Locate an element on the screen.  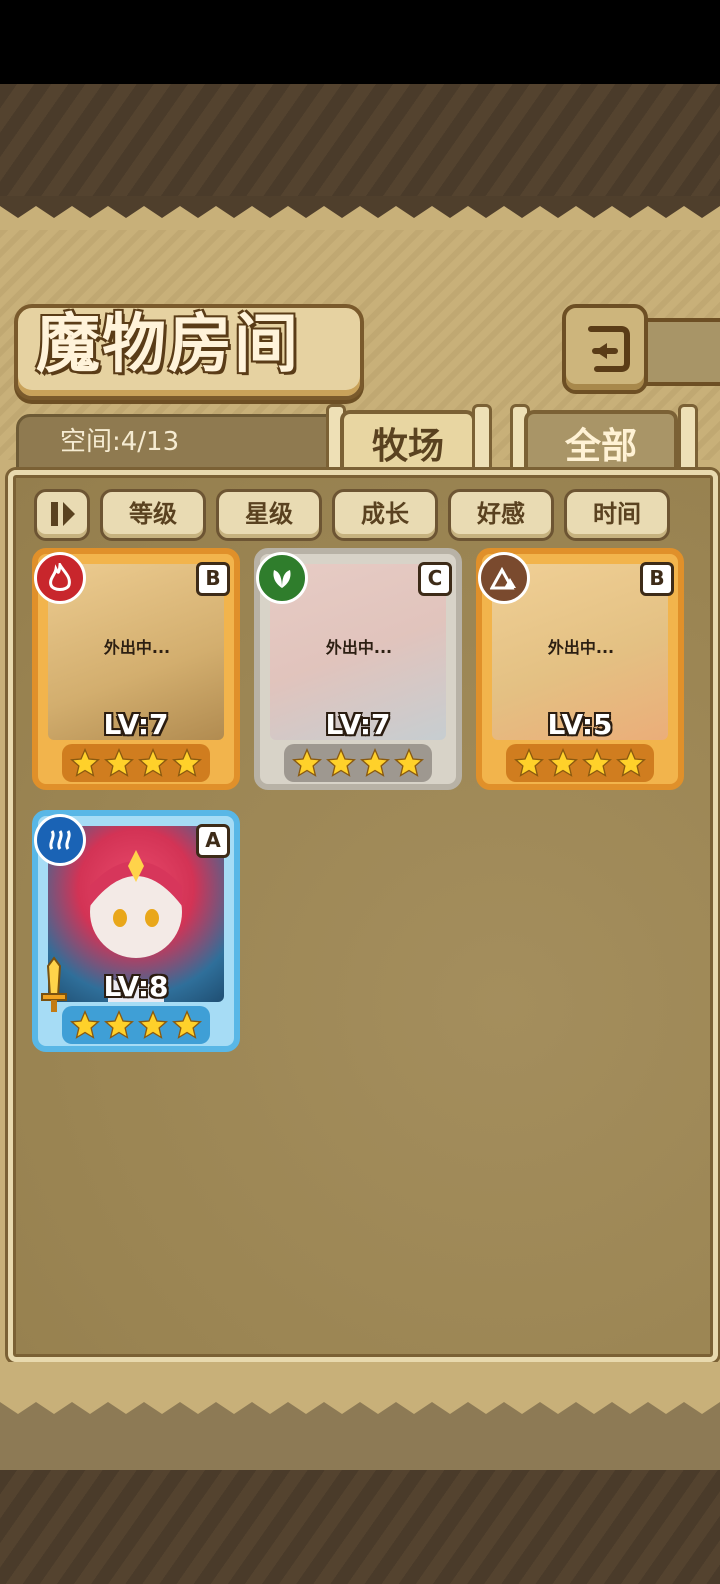
sort-level-button: 等级 is located at coordinates (153, 515).